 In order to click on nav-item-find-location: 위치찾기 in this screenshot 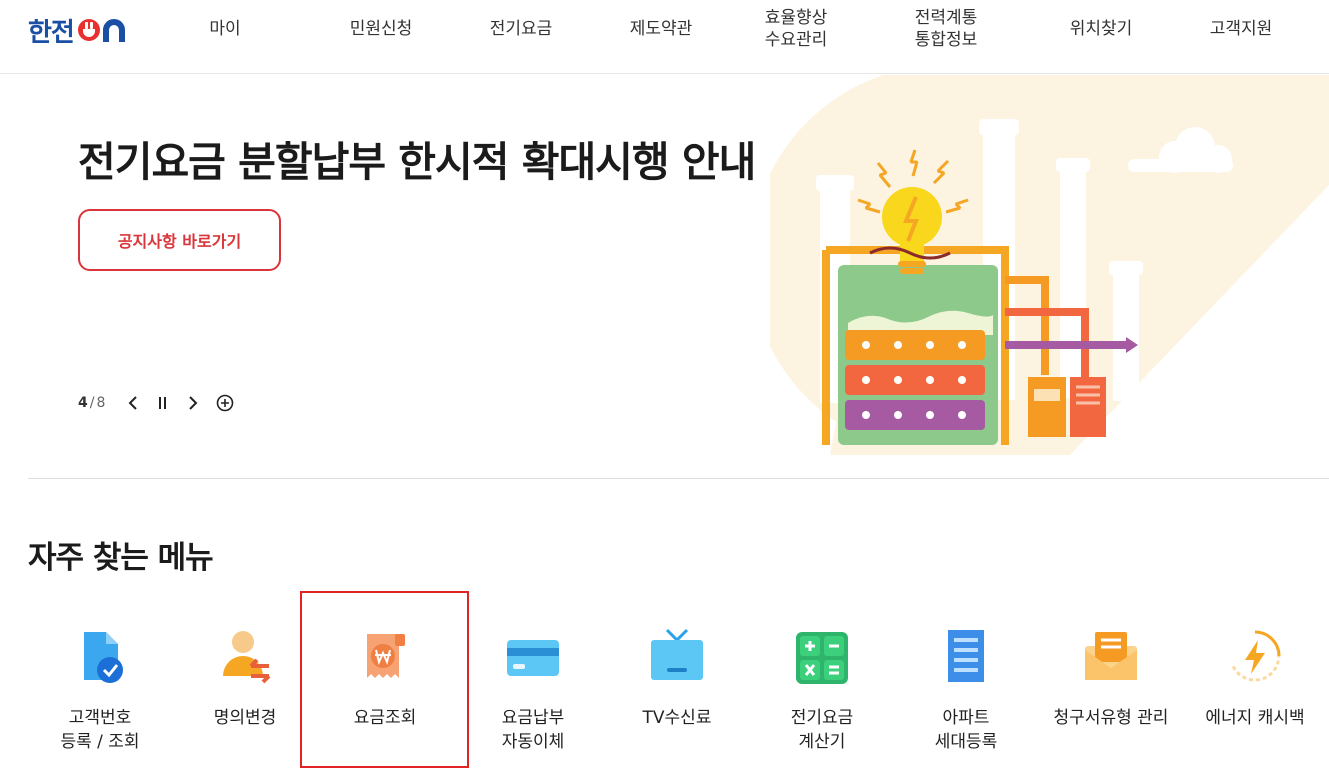, I will do `click(1101, 29)`.